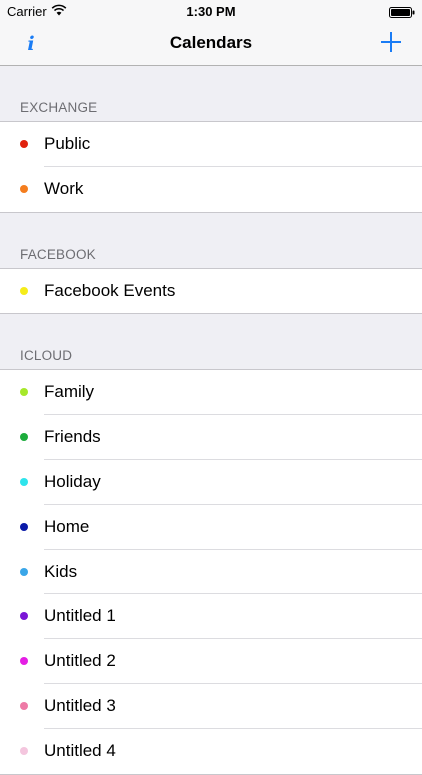 This screenshot has width=422, height=775. What do you see at coordinates (211, 342) in the screenshot?
I see `section-header: ICLOUD` at bounding box center [211, 342].